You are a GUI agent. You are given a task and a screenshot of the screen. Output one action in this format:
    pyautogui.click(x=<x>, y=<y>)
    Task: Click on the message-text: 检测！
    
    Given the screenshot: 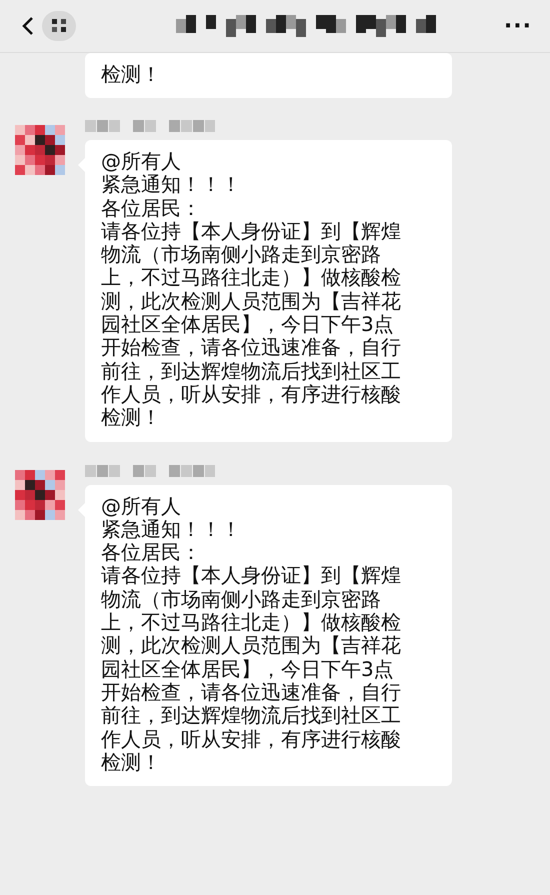 What is the action you would take?
    pyautogui.click(x=131, y=74)
    